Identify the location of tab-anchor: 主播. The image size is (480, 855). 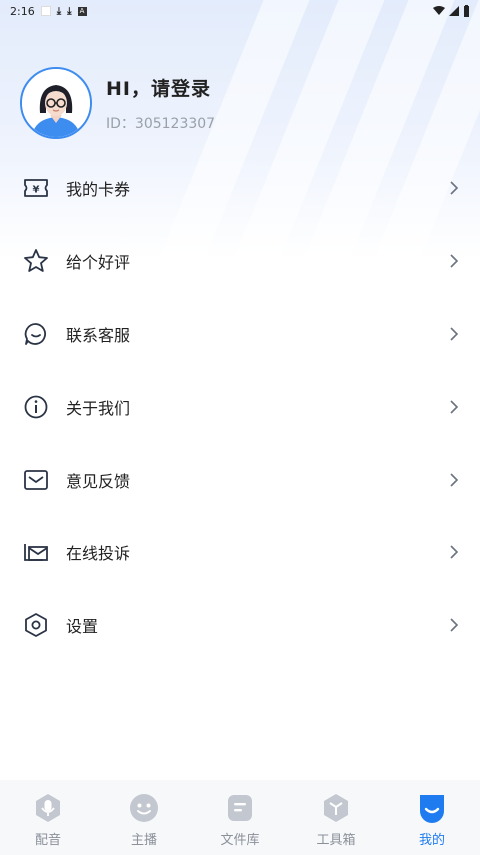
(144, 817).